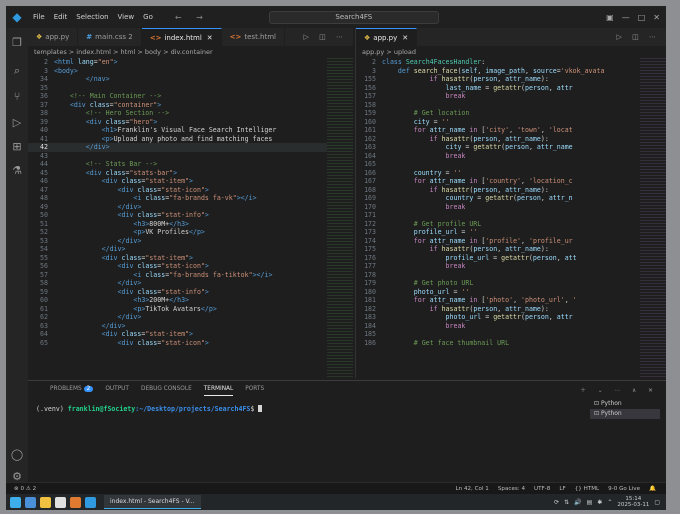 The image size is (680, 514). What do you see at coordinates (45, 502) in the screenshot?
I see `file-manager-icon` at bounding box center [45, 502].